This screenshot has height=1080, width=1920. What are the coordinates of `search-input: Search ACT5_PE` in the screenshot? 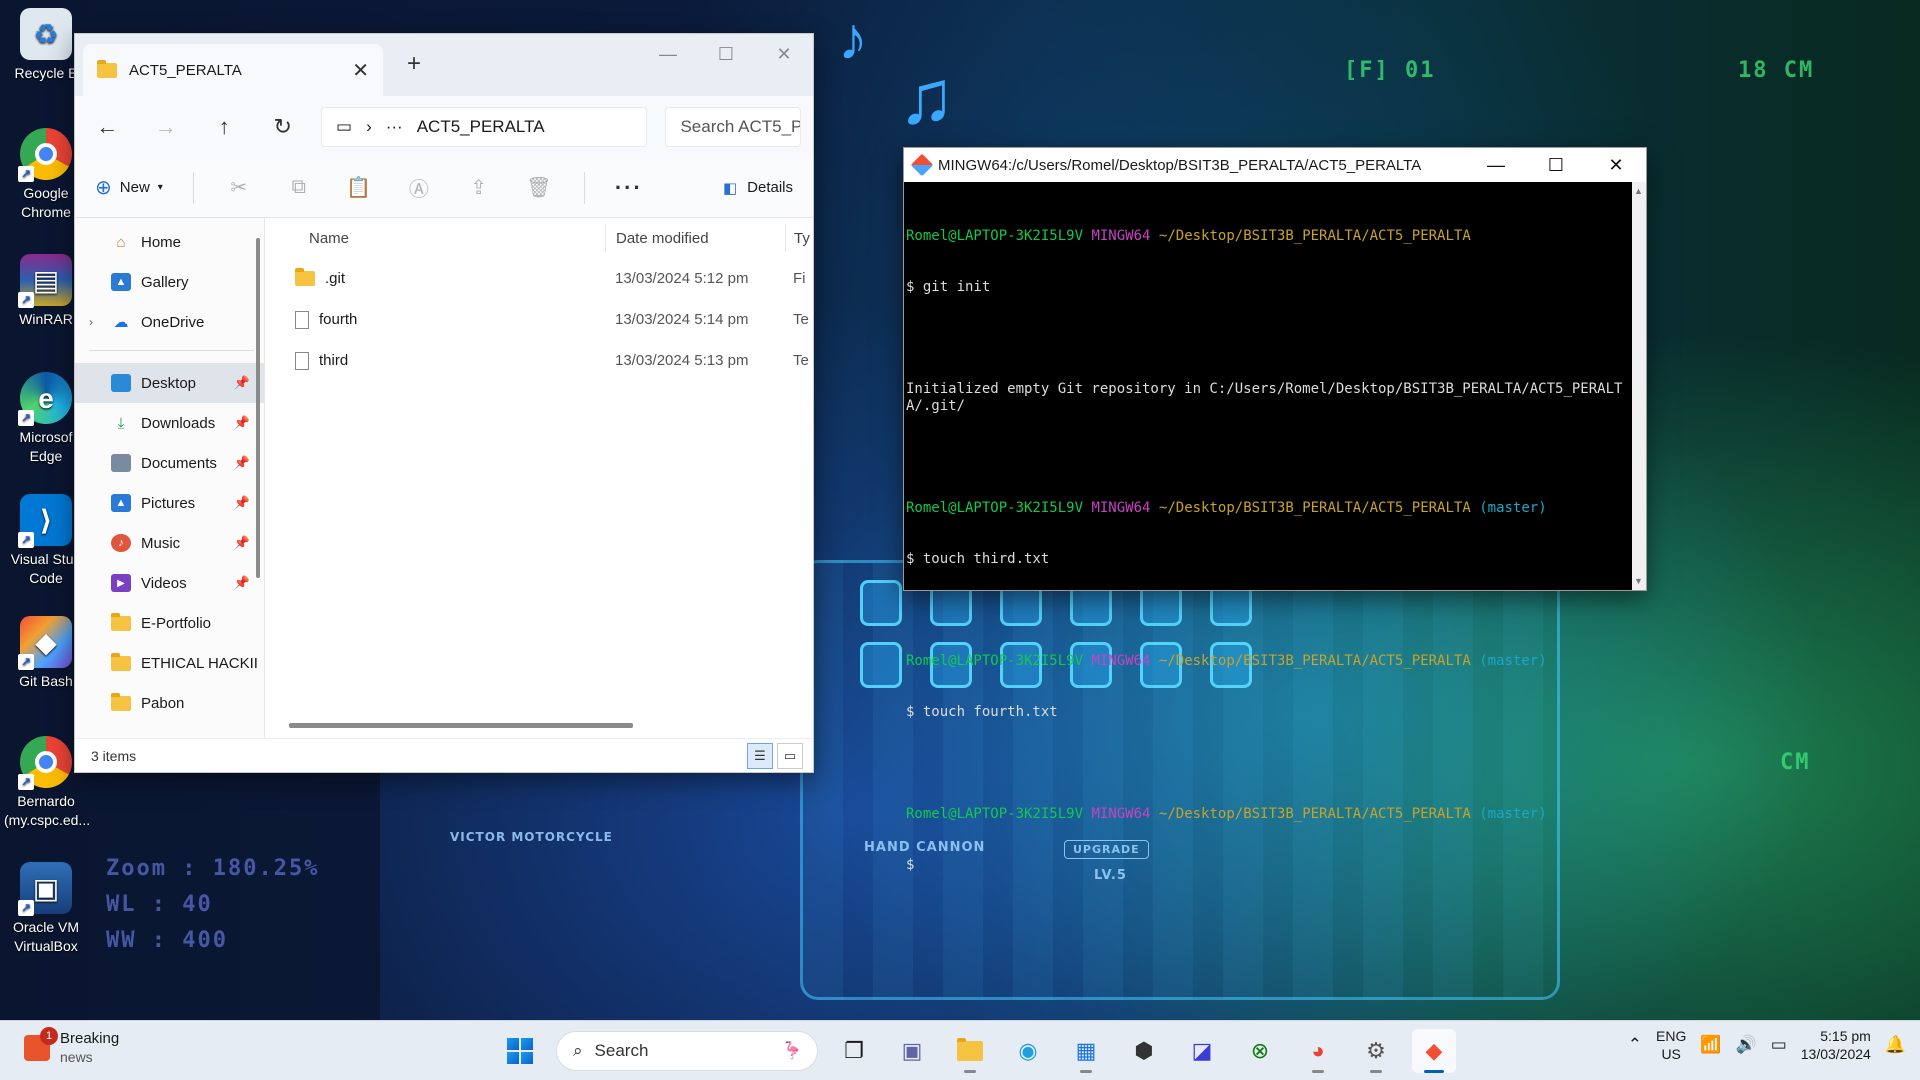 It's located at (733, 127).